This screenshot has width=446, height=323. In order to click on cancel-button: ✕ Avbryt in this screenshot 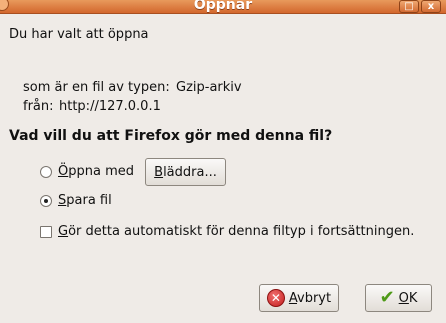, I will do `click(299, 298)`.